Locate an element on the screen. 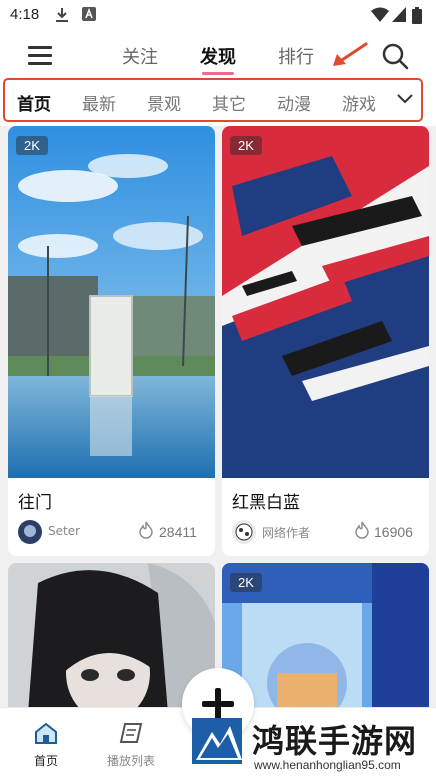  top-nav: 关注 发现 排行 is located at coordinates (218, 55).